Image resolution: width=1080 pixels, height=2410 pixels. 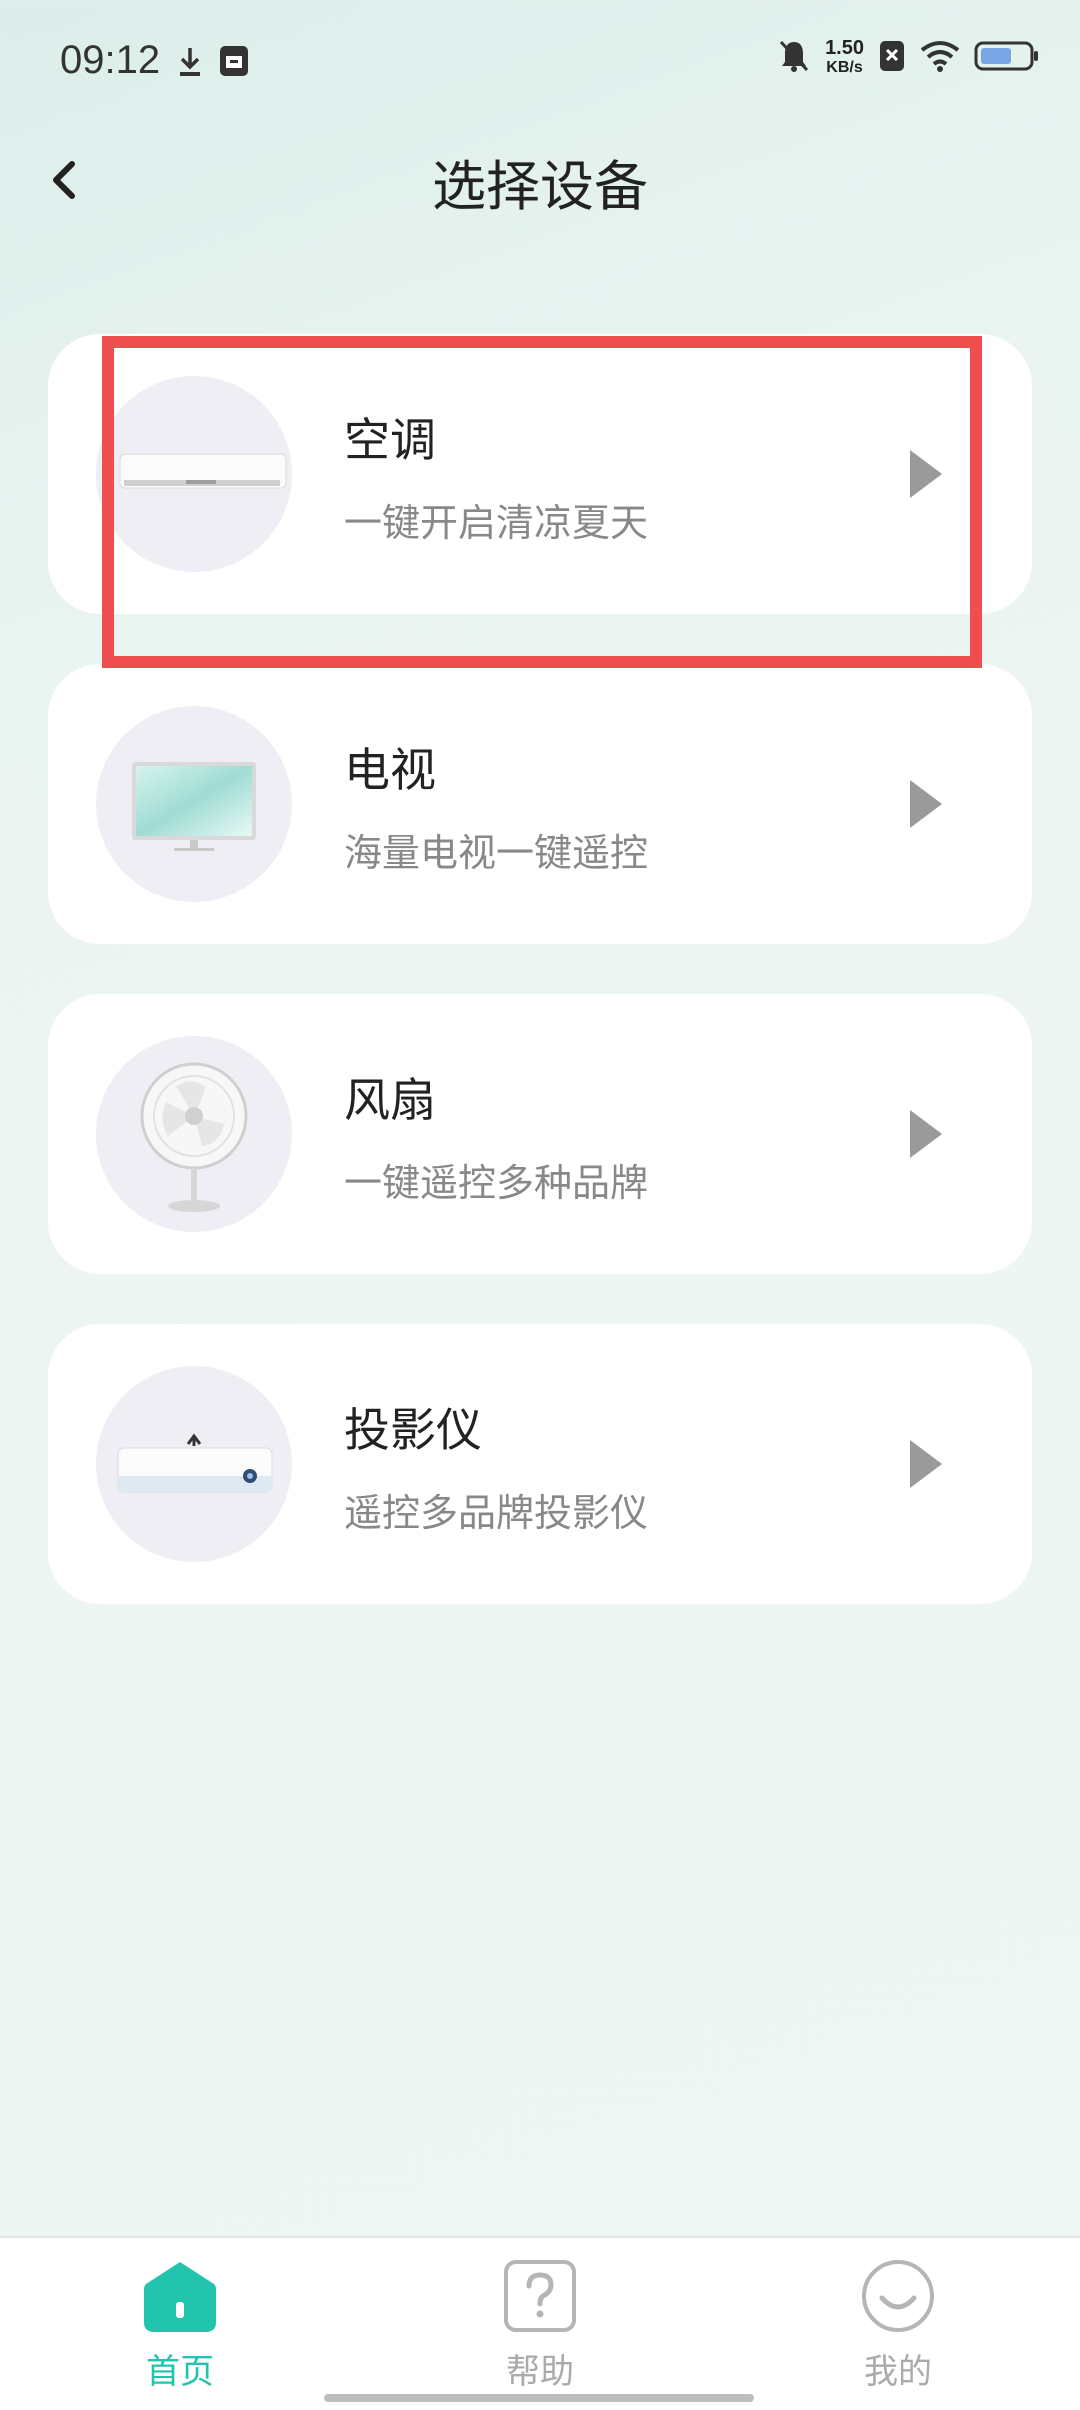 I want to click on bottom-nav: 首页 帮助 我的, so click(x=540, y=2323).